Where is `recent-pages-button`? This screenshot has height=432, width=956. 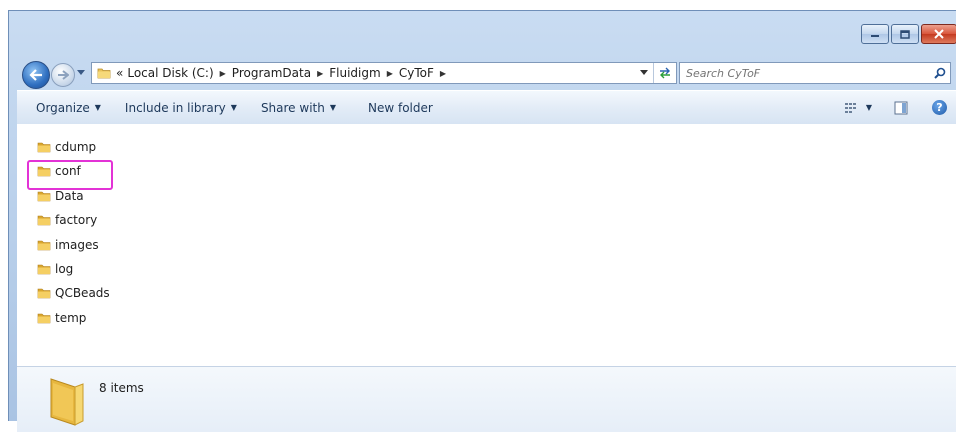 recent-pages-button is located at coordinates (81, 73).